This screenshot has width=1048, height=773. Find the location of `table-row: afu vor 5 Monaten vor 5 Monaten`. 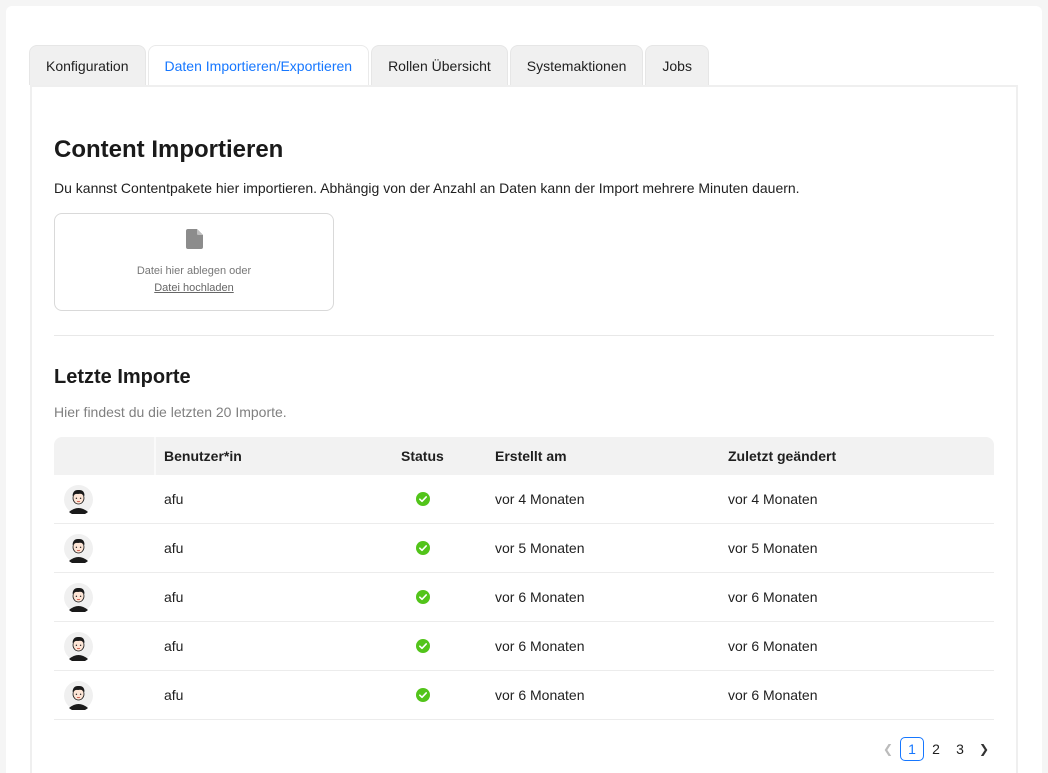

table-row: afu vor 5 Monaten vor 5 Monaten is located at coordinates (524, 548).